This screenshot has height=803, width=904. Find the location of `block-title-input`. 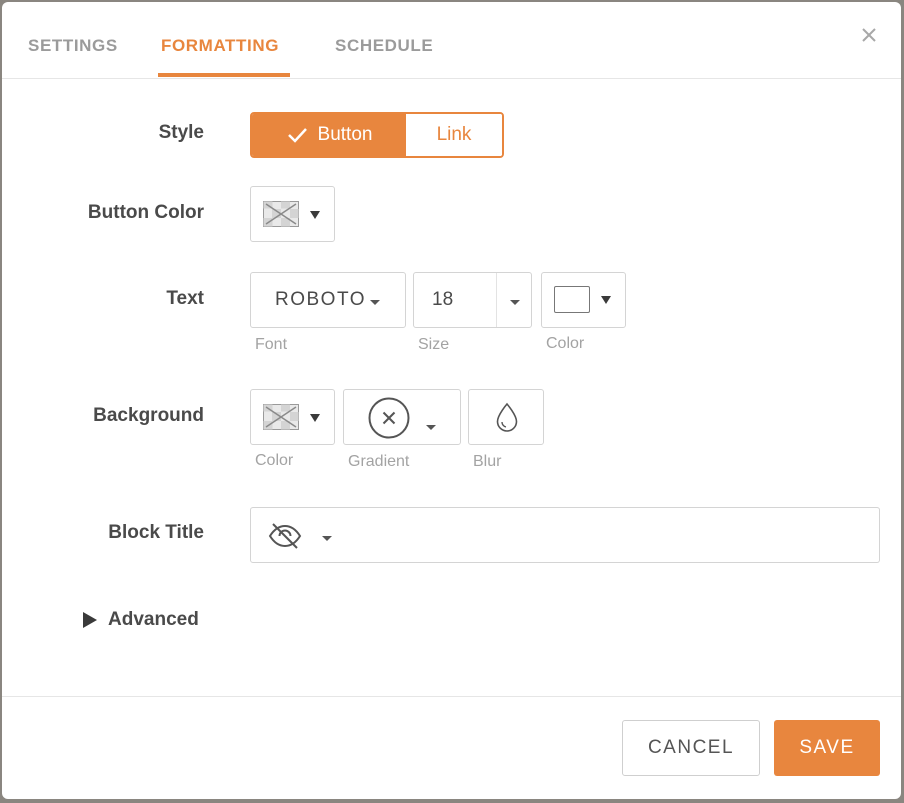

block-title-input is located at coordinates (615, 535).